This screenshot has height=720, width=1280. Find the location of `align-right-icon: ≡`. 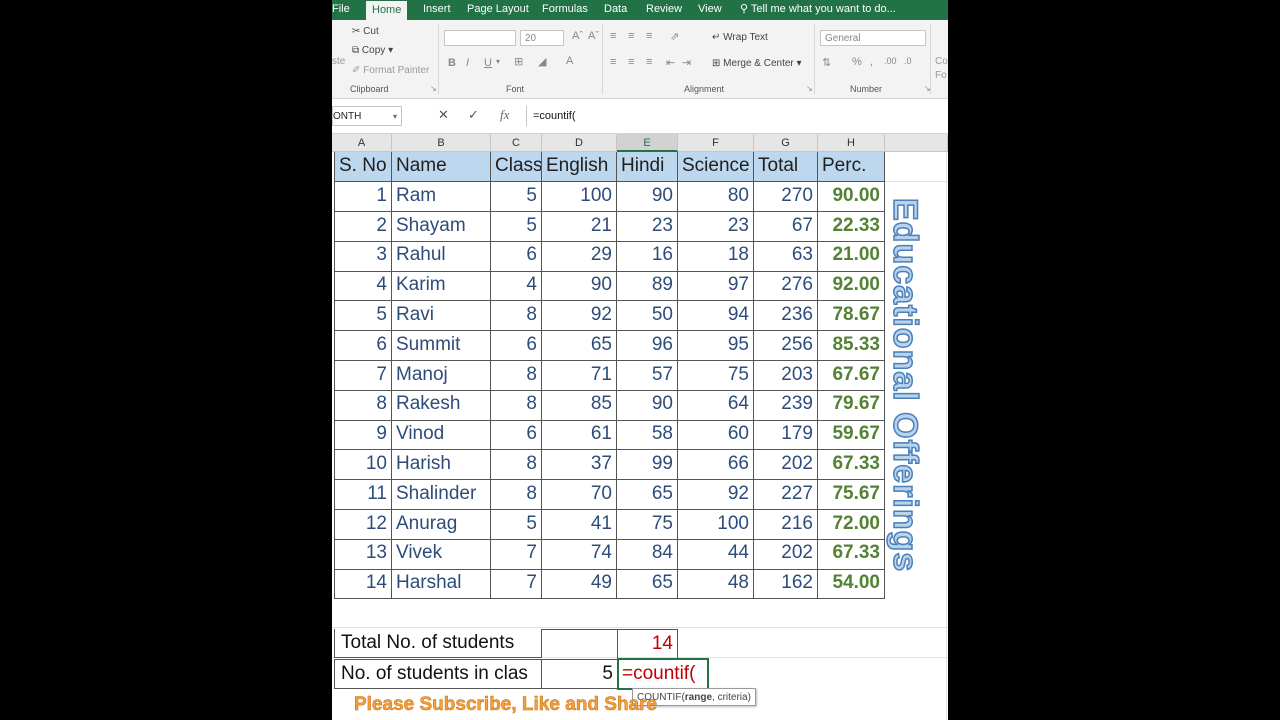

align-right-icon: ≡ is located at coordinates (649, 62).